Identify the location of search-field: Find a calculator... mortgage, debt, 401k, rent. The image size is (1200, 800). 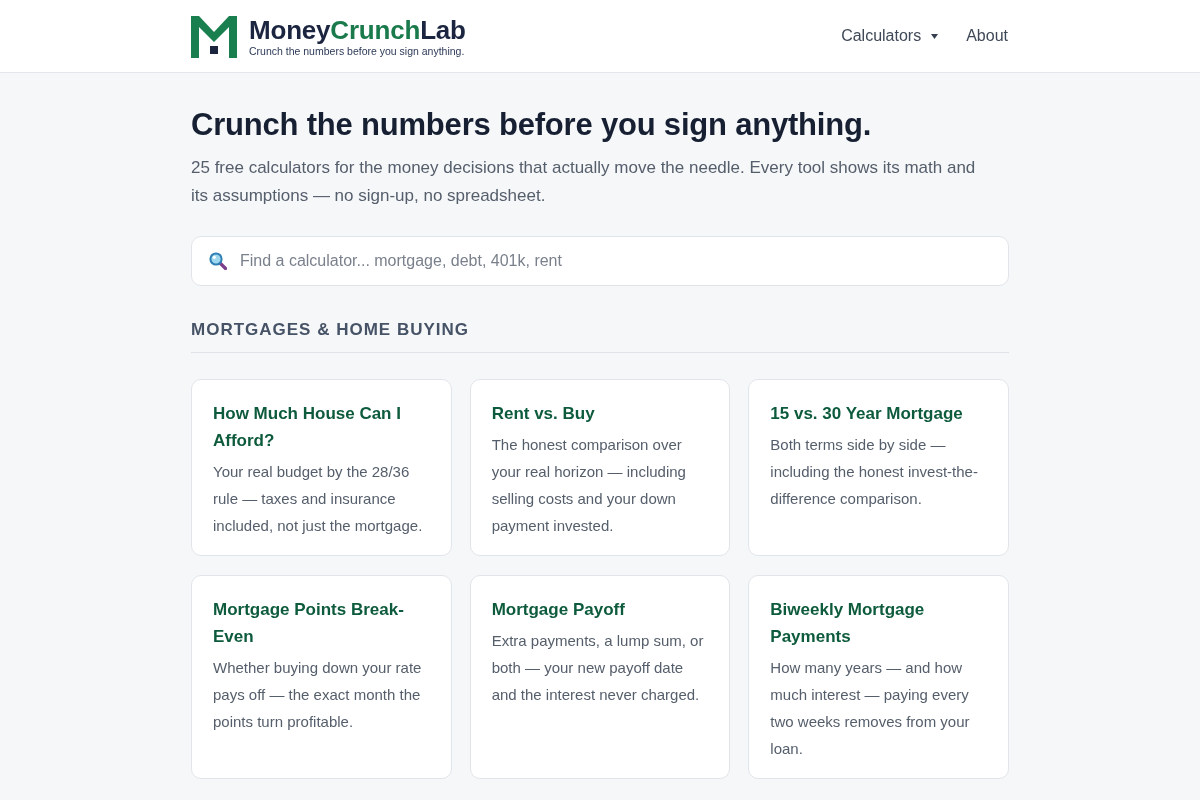
(600, 261).